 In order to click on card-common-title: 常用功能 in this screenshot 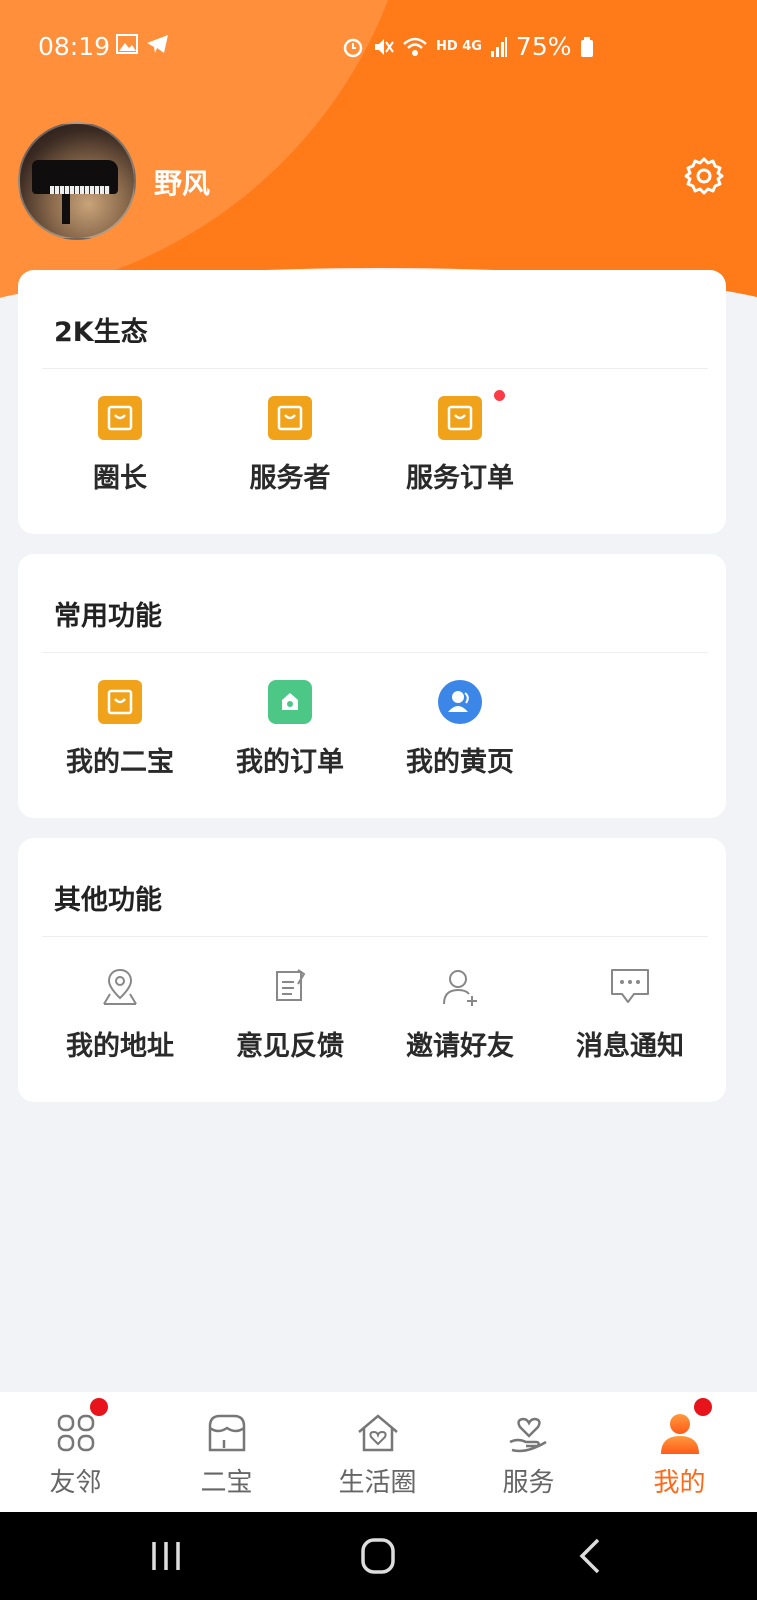, I will do `click(108, 616)`.